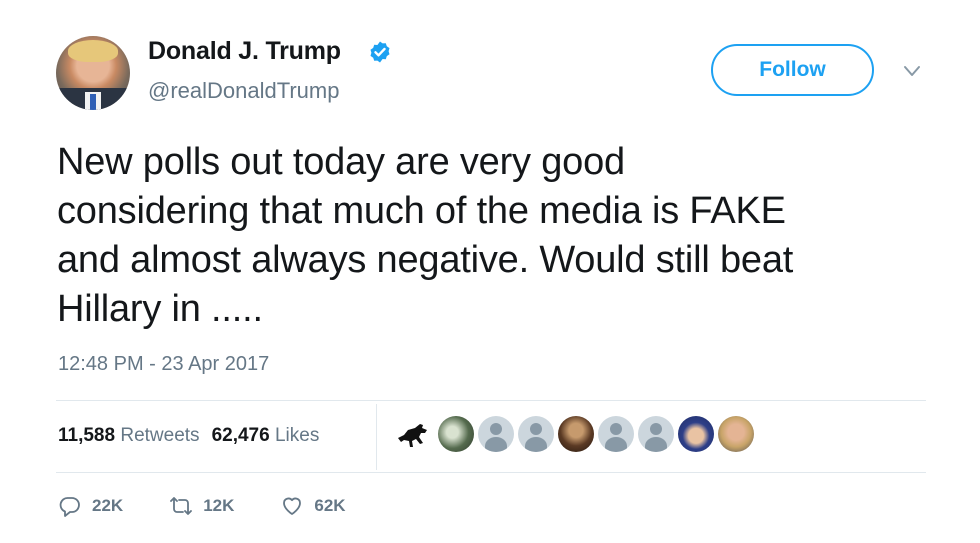  Describe the element at coordinates (69, 507) in the screenshot. I see `reply-icon` at that location.